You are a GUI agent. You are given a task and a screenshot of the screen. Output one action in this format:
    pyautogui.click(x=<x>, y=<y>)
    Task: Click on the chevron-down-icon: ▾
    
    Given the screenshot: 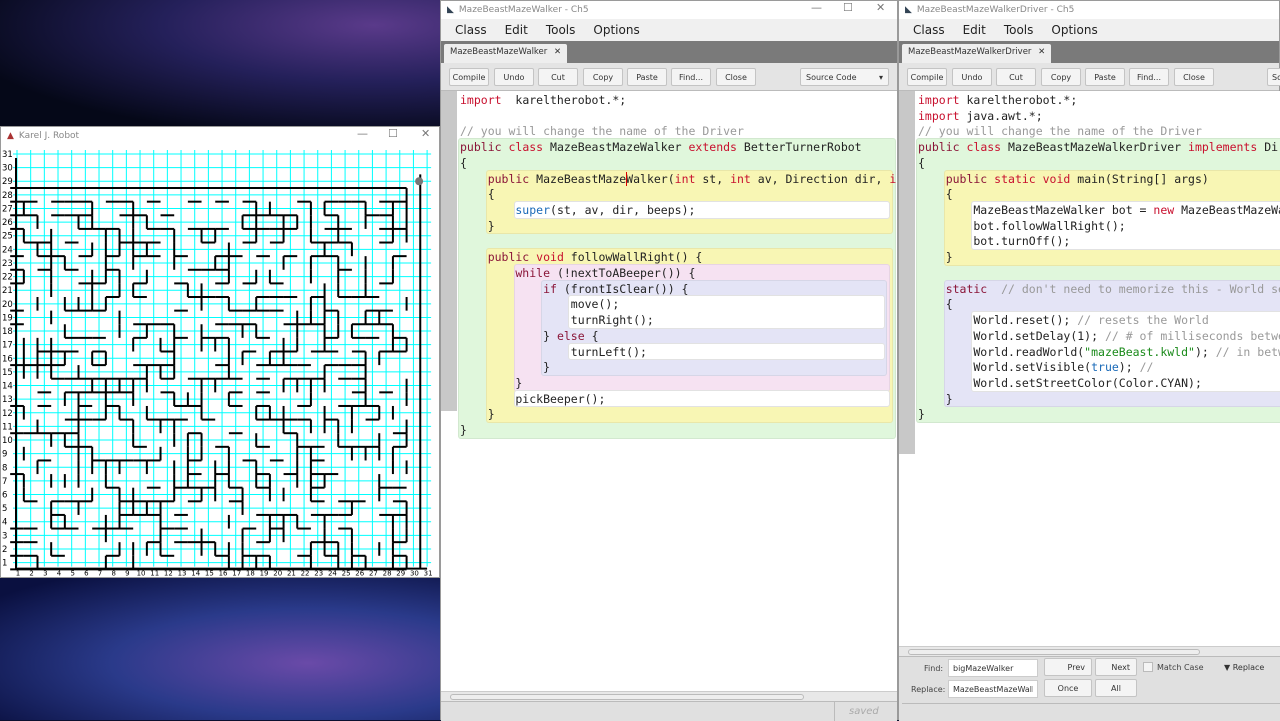 What is the action you would take?
    pyautogui.click(x=880, y=77)
    